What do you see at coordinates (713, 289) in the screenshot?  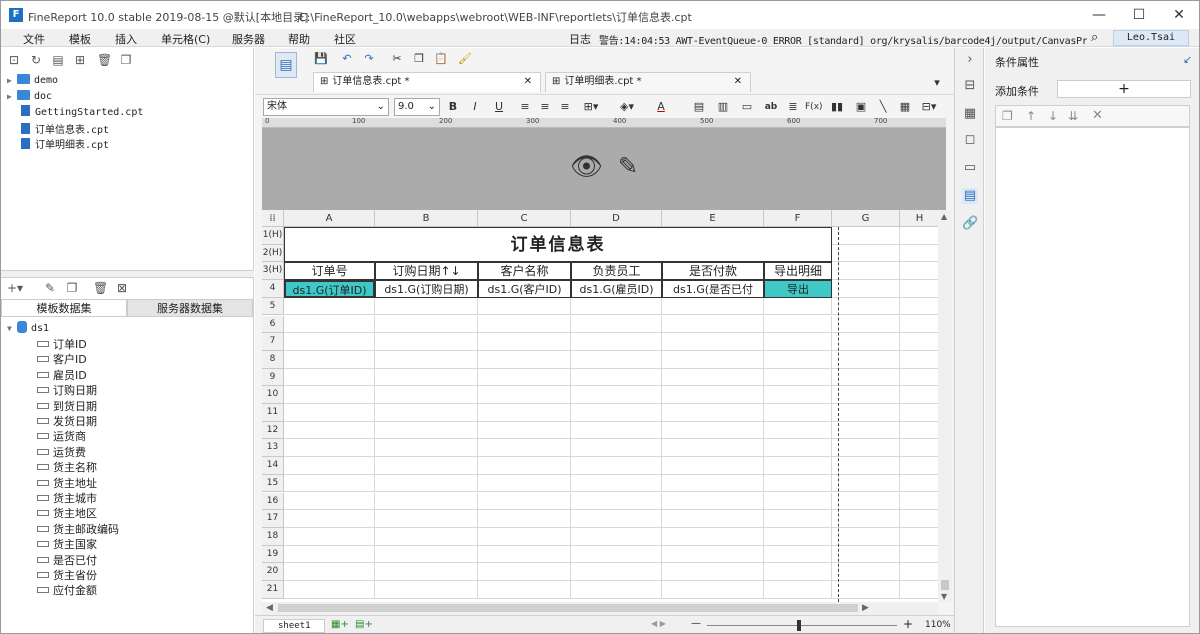 I see `data-cell: ds1.G(是否已付` at bounding box center [713, 289].